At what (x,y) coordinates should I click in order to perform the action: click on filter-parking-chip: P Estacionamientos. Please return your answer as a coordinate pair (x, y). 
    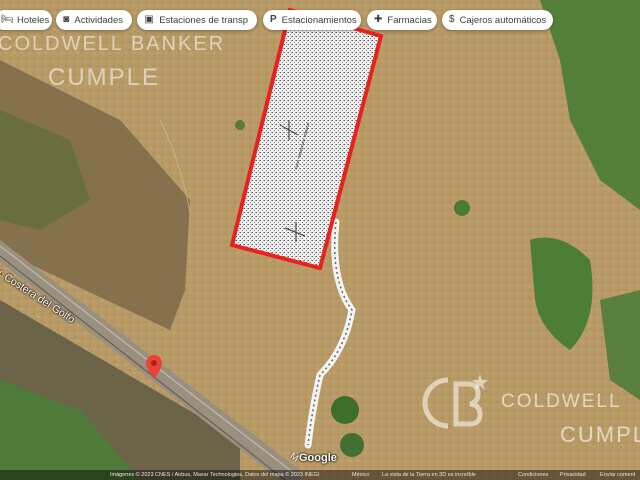
    Looking at the image, I should click on (312, 20).